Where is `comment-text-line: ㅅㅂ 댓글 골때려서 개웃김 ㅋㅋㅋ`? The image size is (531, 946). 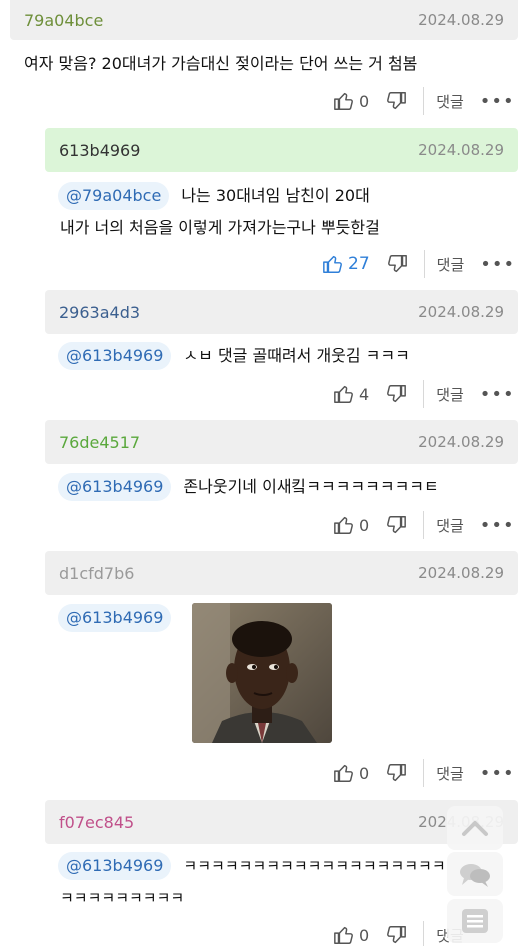
comment-text-line: ㅅㅂ 댓글 골때려서 개웃김 ㅋㅋㅋ is located at coordinates (296, 355).